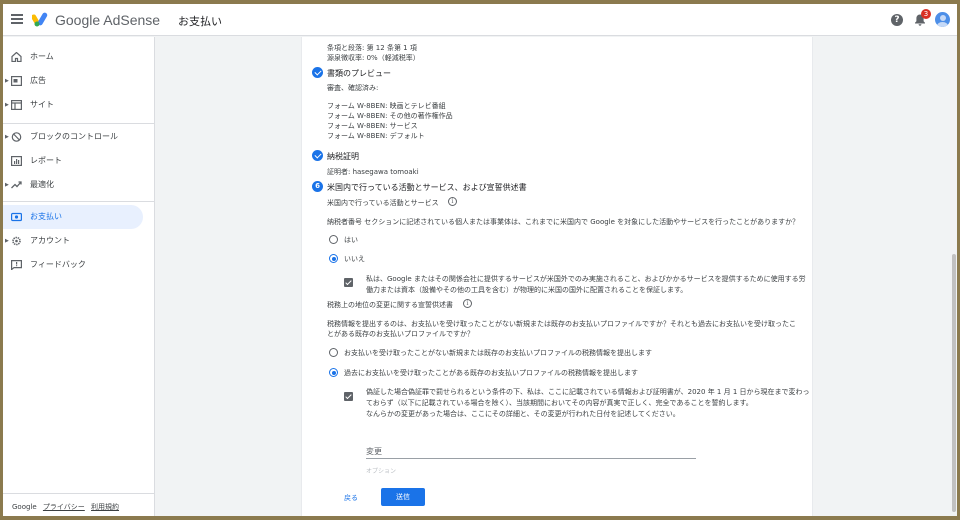 The height and width of the screenshot is (520, 960). Describe the element at coordinates (16, 185) in the screenshot. I see `optimize-icon` at that location.